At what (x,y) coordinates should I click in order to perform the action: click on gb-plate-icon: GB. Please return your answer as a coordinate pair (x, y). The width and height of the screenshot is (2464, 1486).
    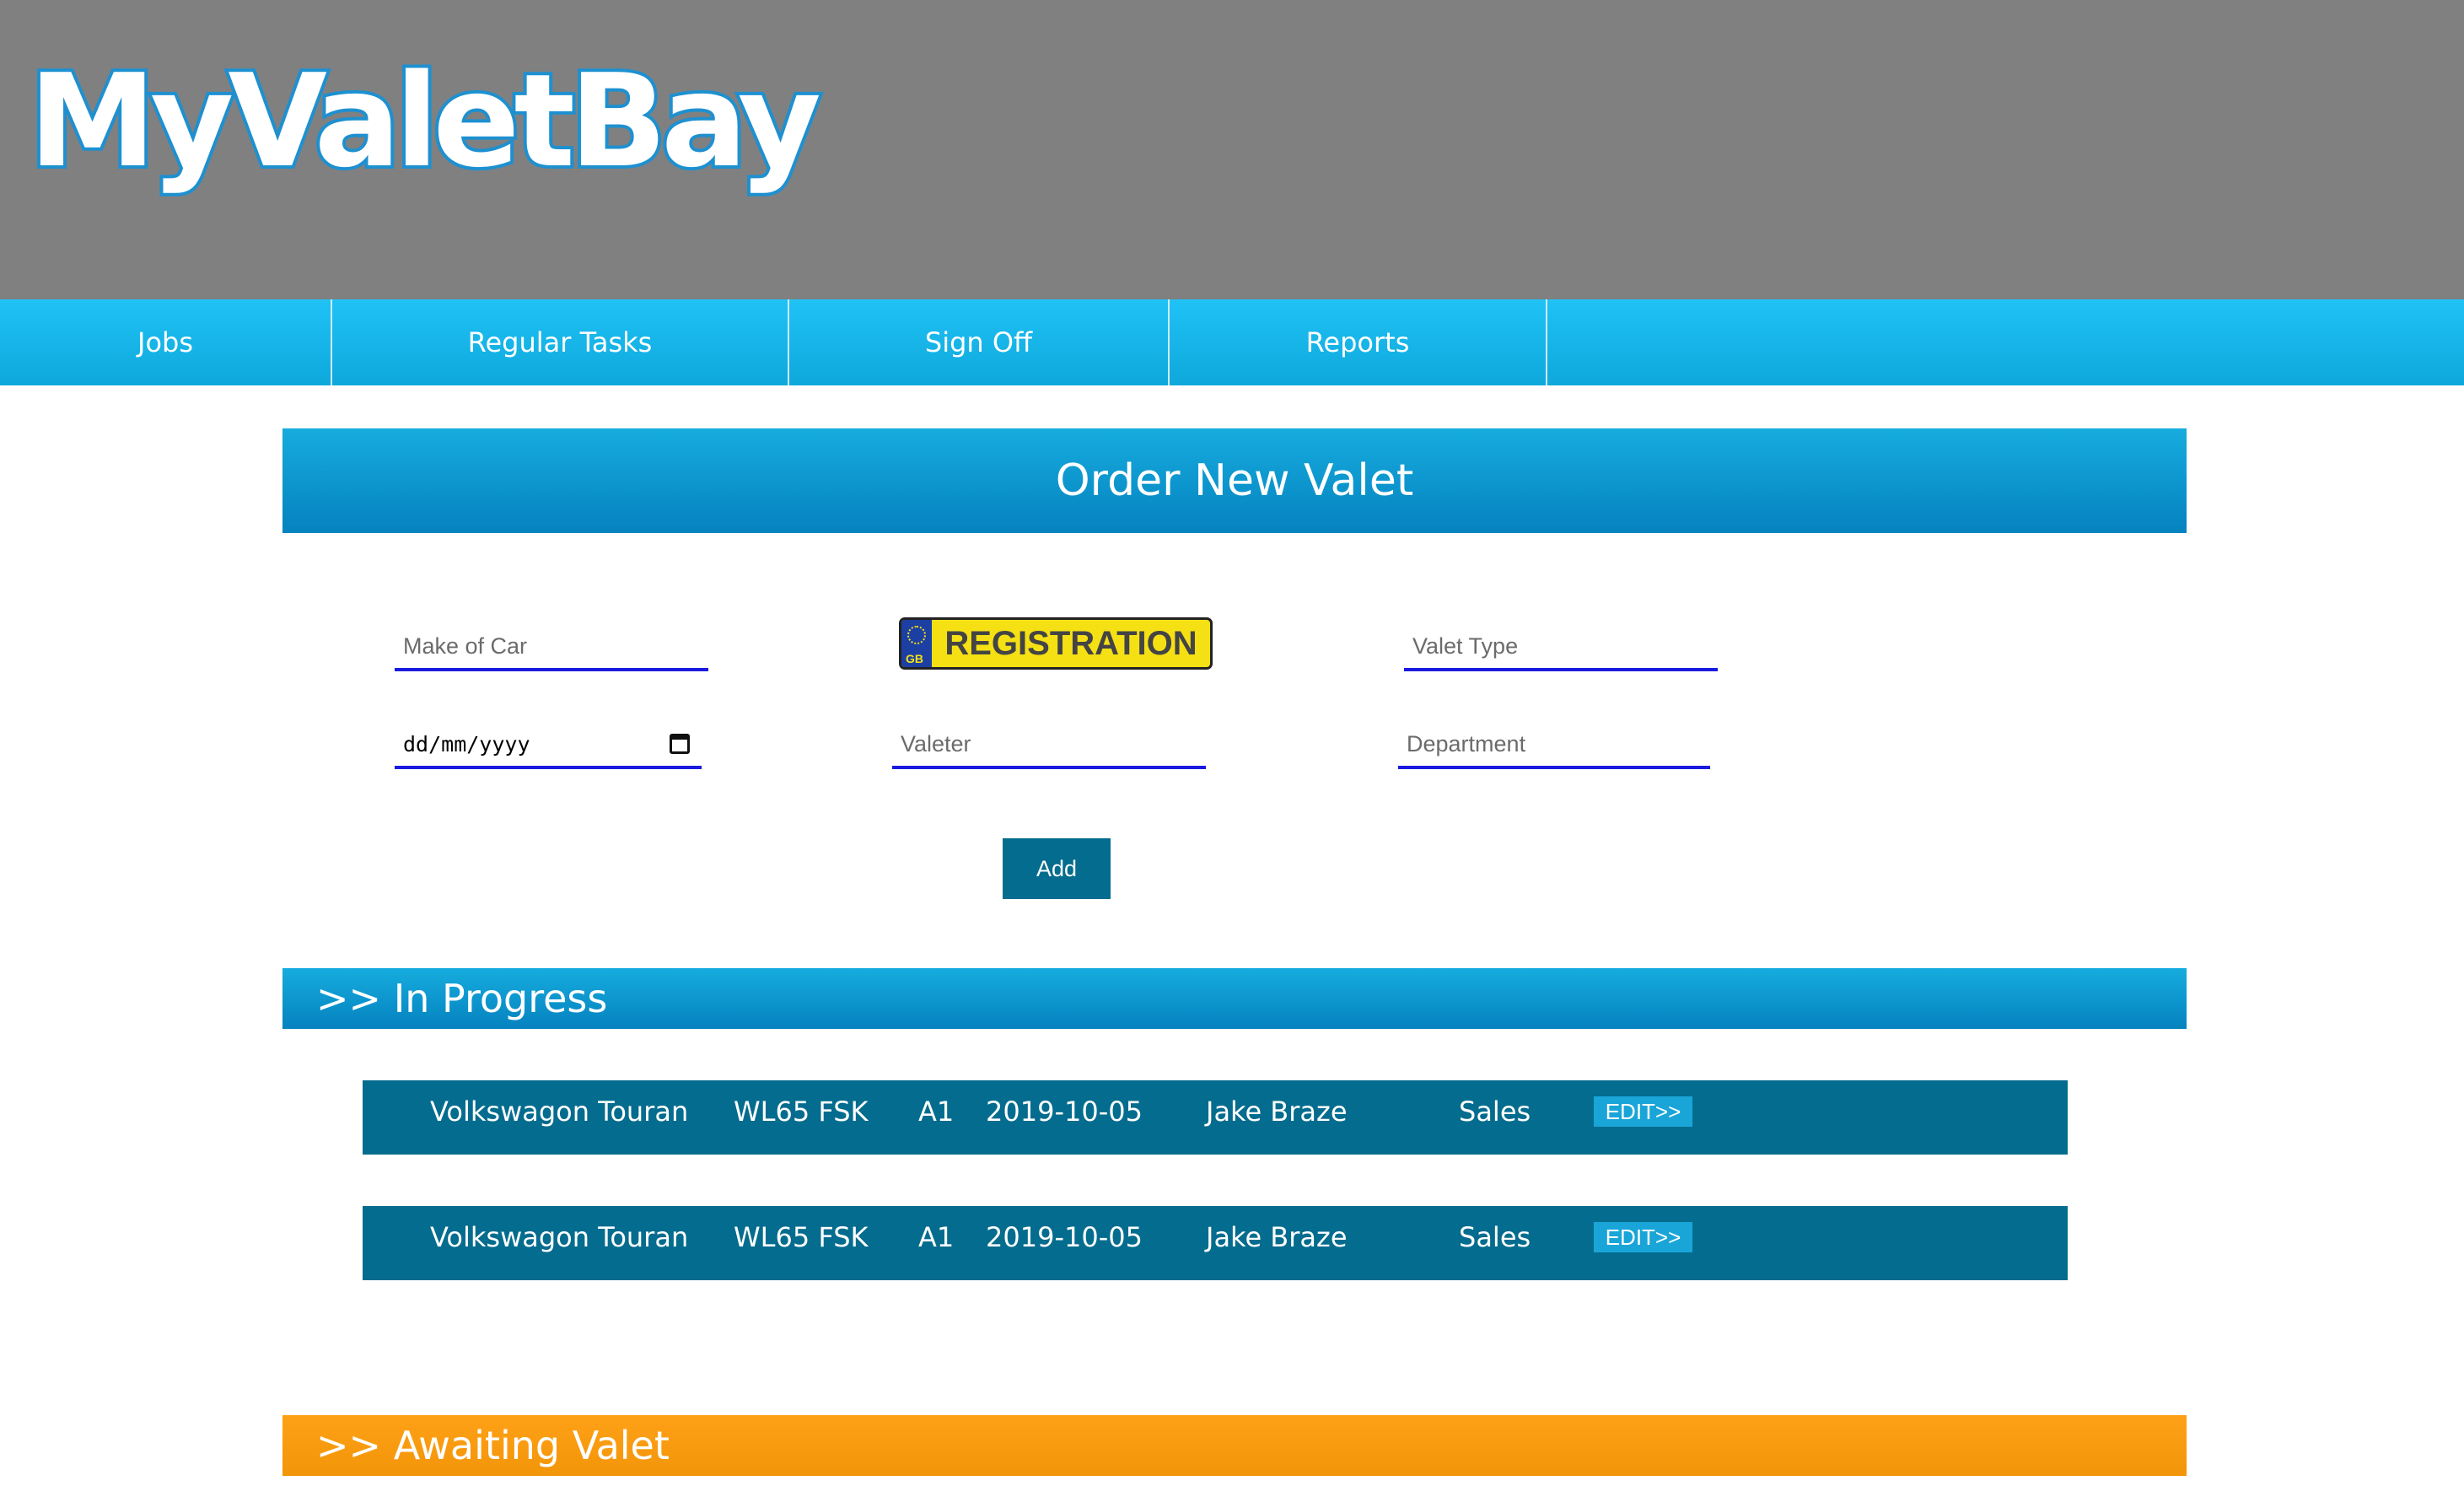
    Looking at the image, I should click on (916, 643).